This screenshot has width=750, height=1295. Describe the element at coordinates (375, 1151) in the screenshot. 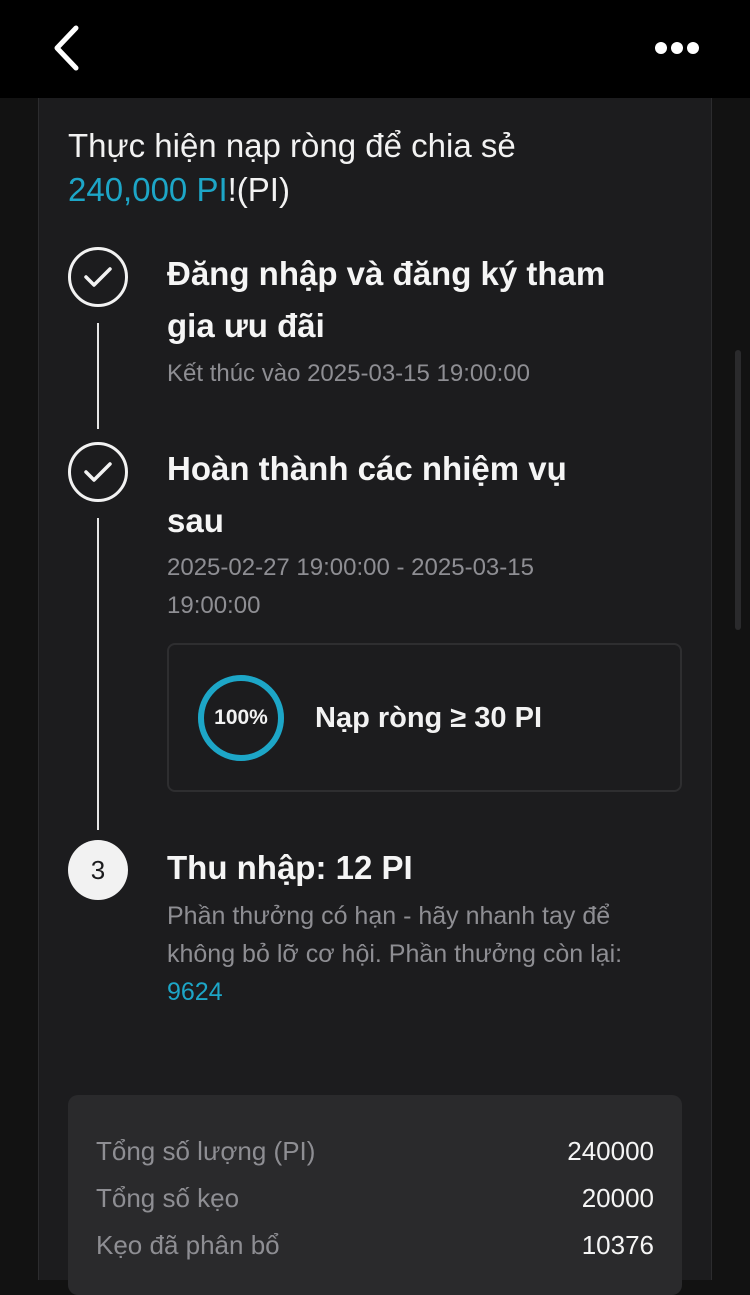

I see `stat-row: Tổng số lượng (PI) 240000` at that location.